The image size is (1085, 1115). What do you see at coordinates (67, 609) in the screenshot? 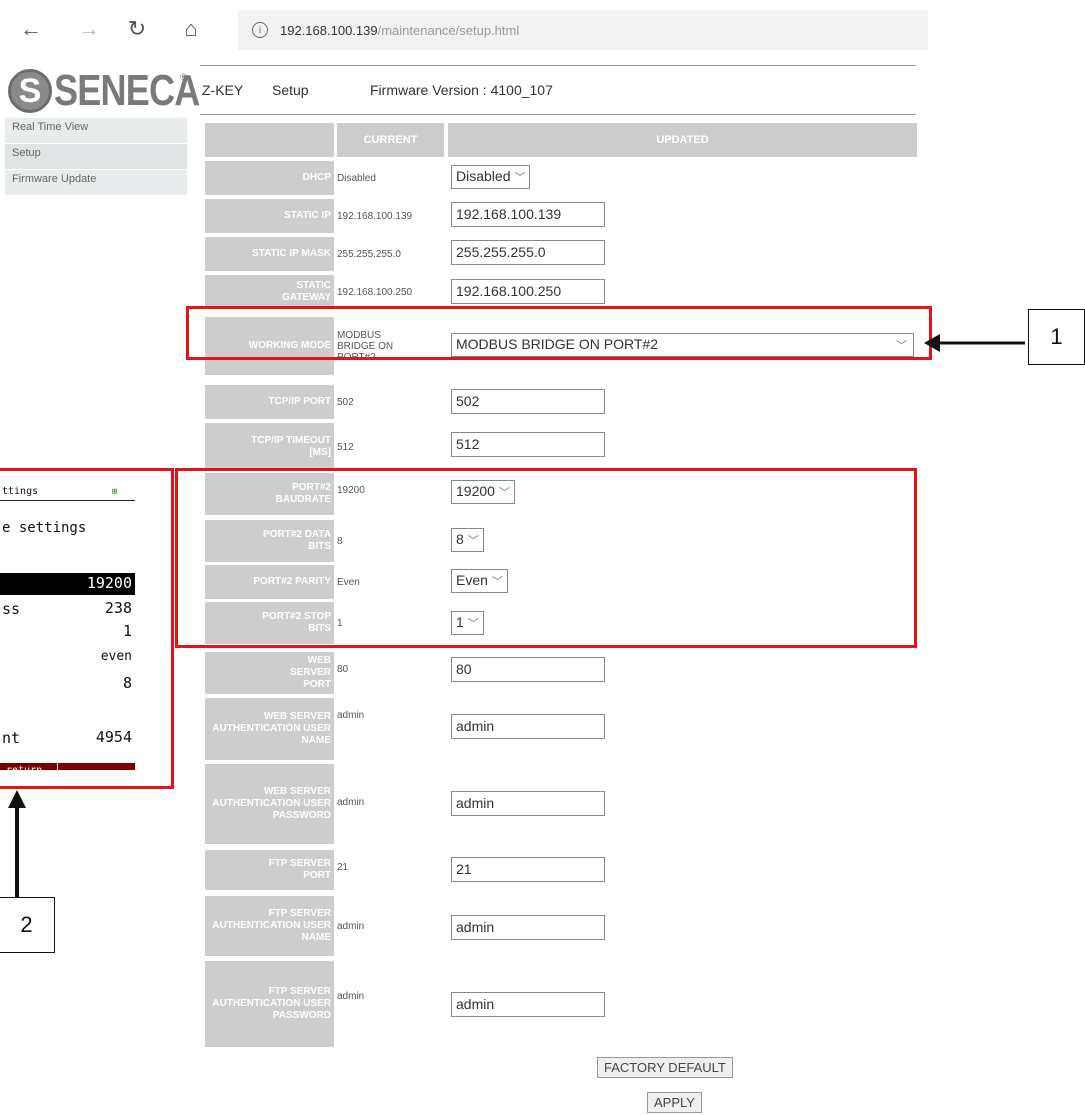
I see `lcd-row: ss 238` at bounding box center [67, 609].